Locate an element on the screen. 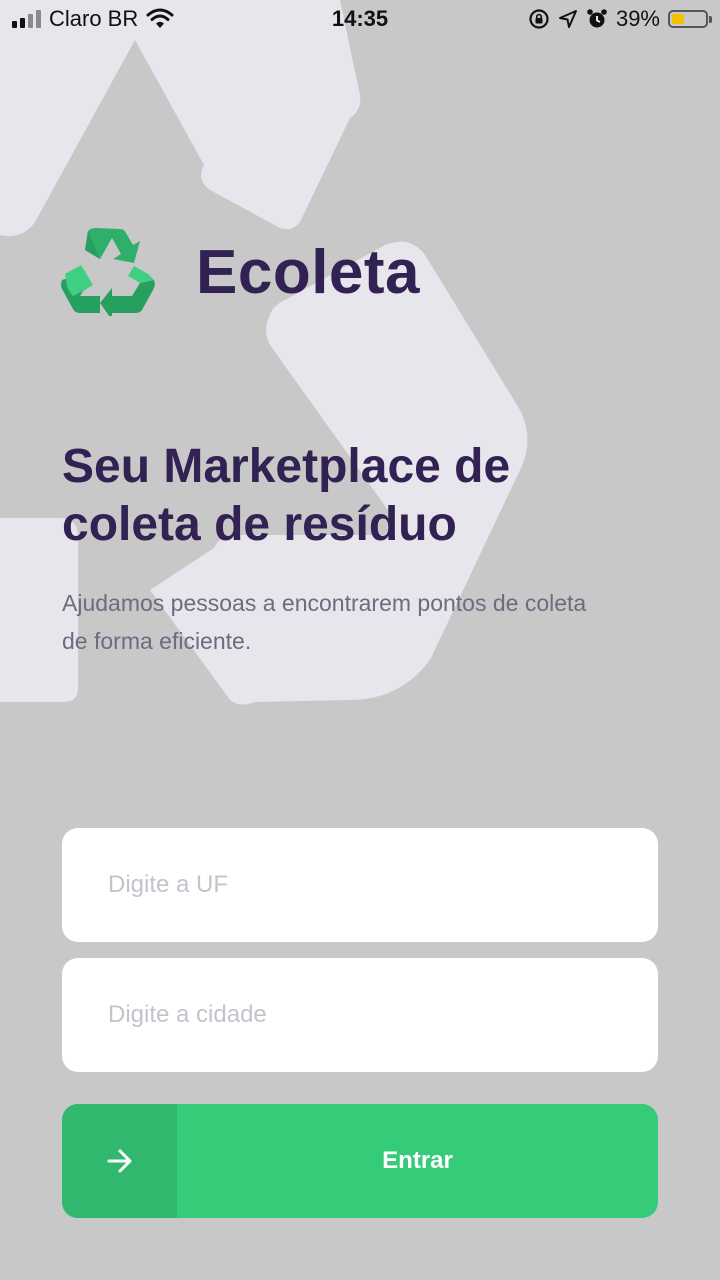  city-input is located at coordinates (360, 1015).